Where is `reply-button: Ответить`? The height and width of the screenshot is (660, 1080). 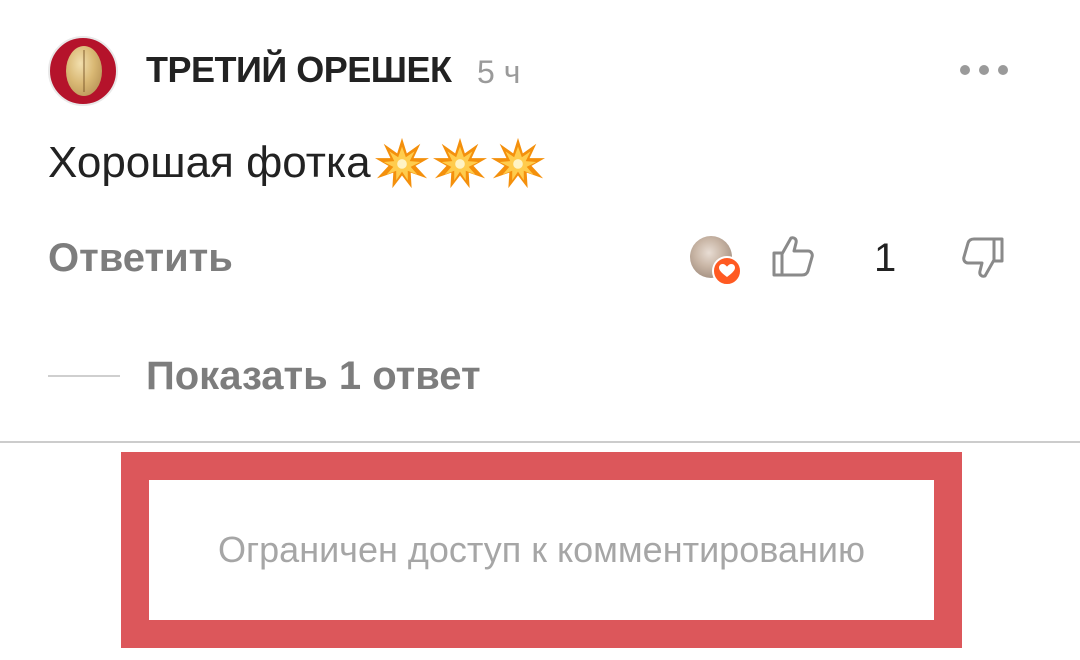
reply-button: Ответить is located at coordinates (140, 258).